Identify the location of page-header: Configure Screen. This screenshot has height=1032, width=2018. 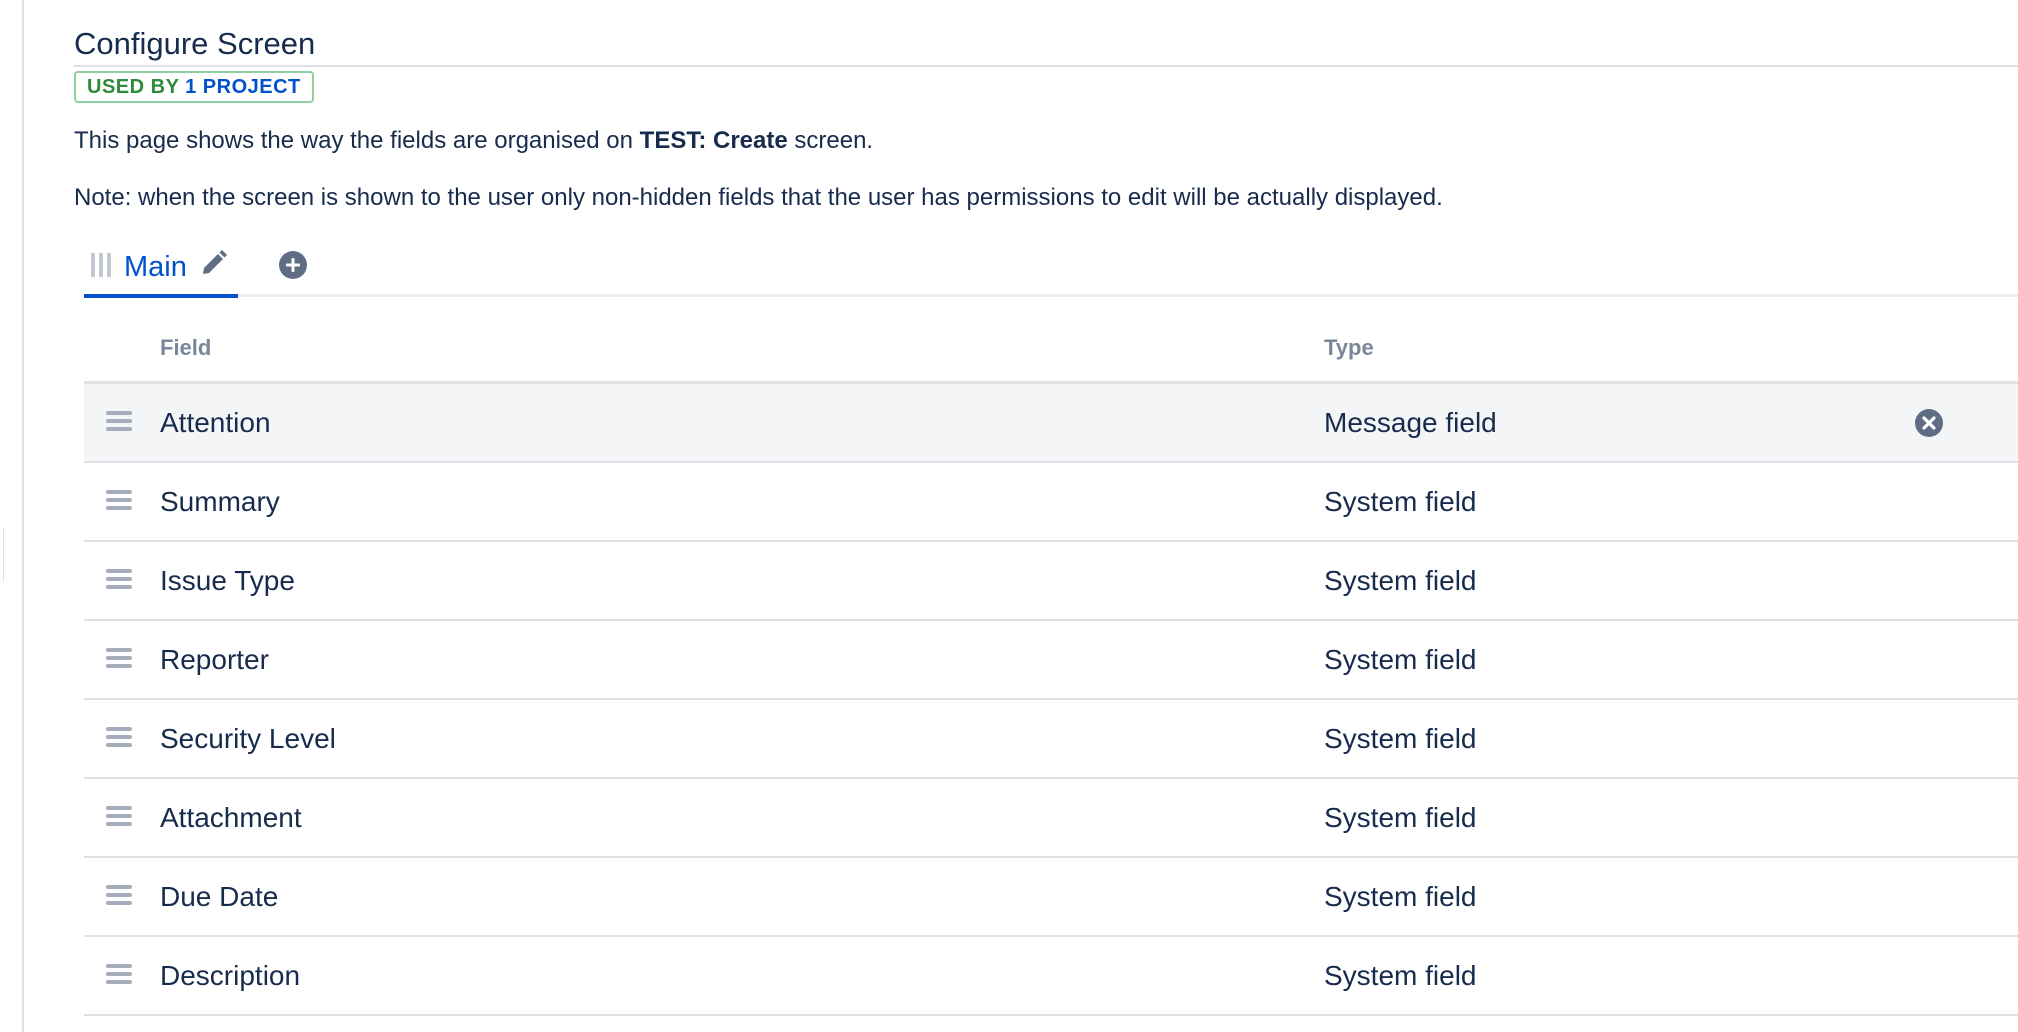
(1046, 33).